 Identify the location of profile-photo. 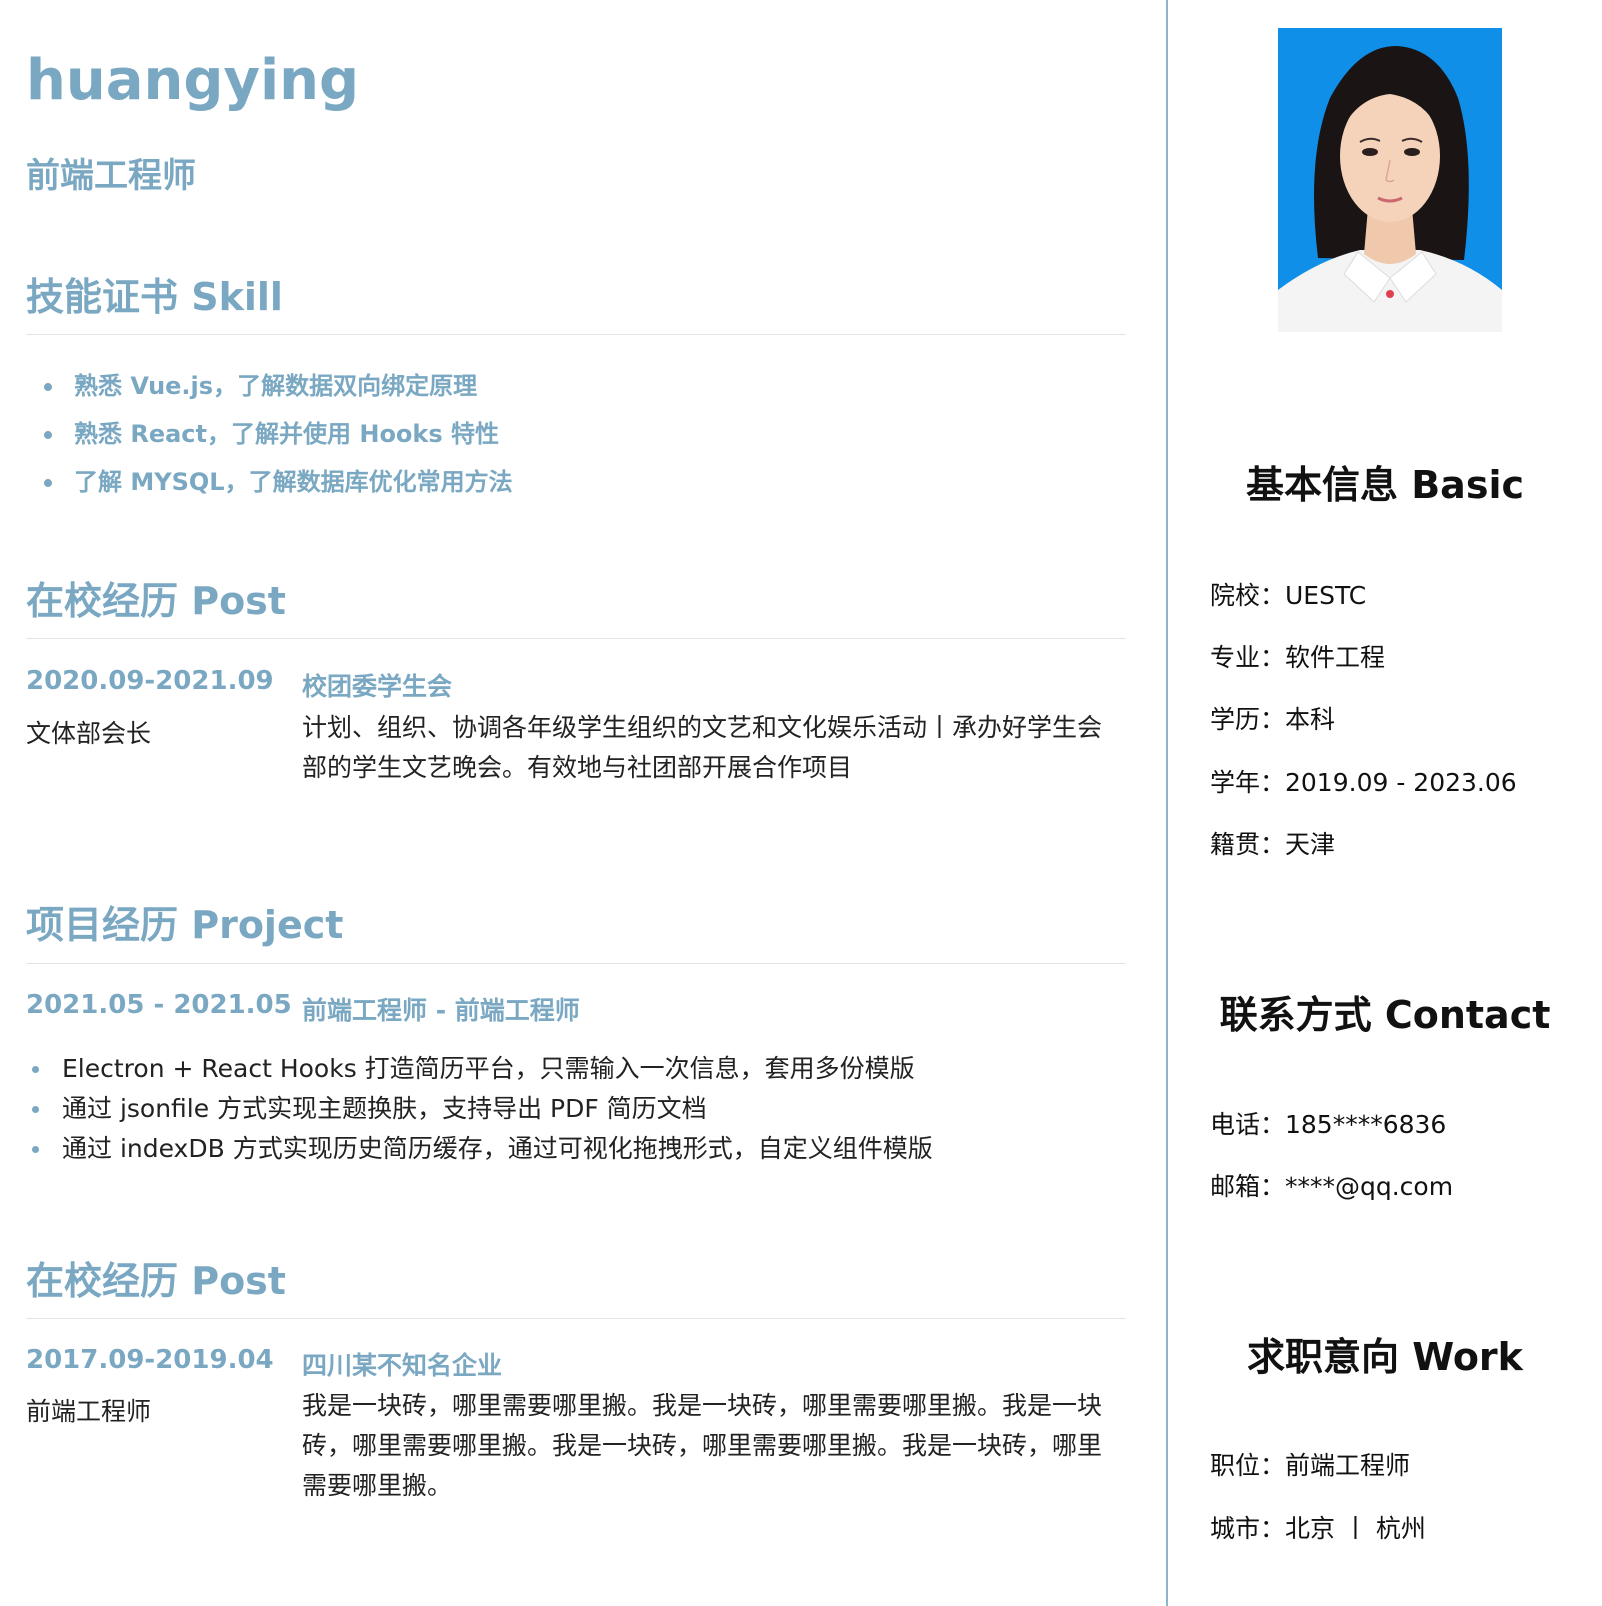
(1390, 180).